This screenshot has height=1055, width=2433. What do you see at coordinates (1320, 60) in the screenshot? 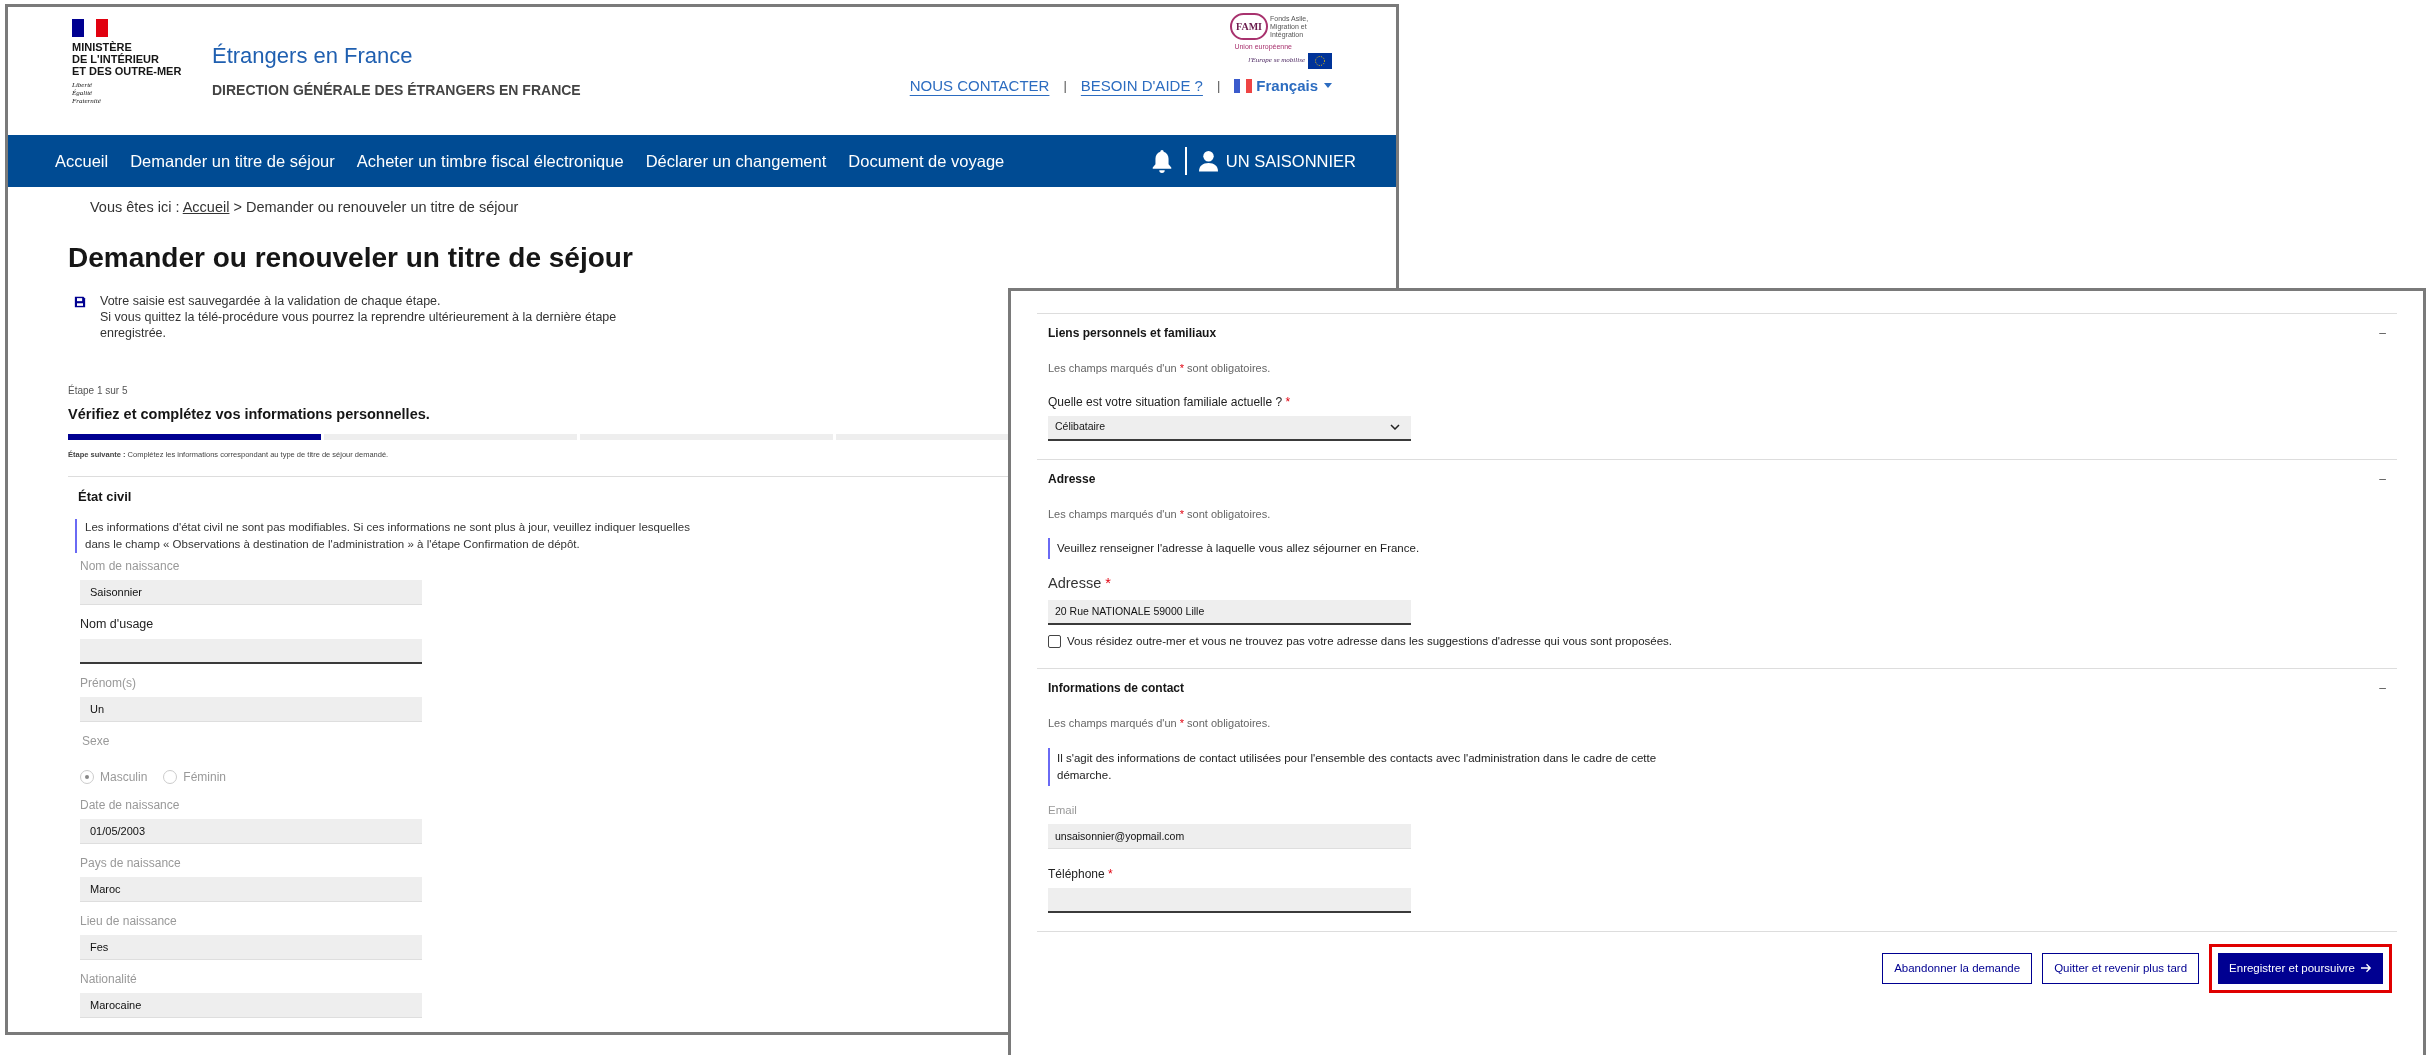
I see `eu-flag-icon` at bounding box center [1320, 60].